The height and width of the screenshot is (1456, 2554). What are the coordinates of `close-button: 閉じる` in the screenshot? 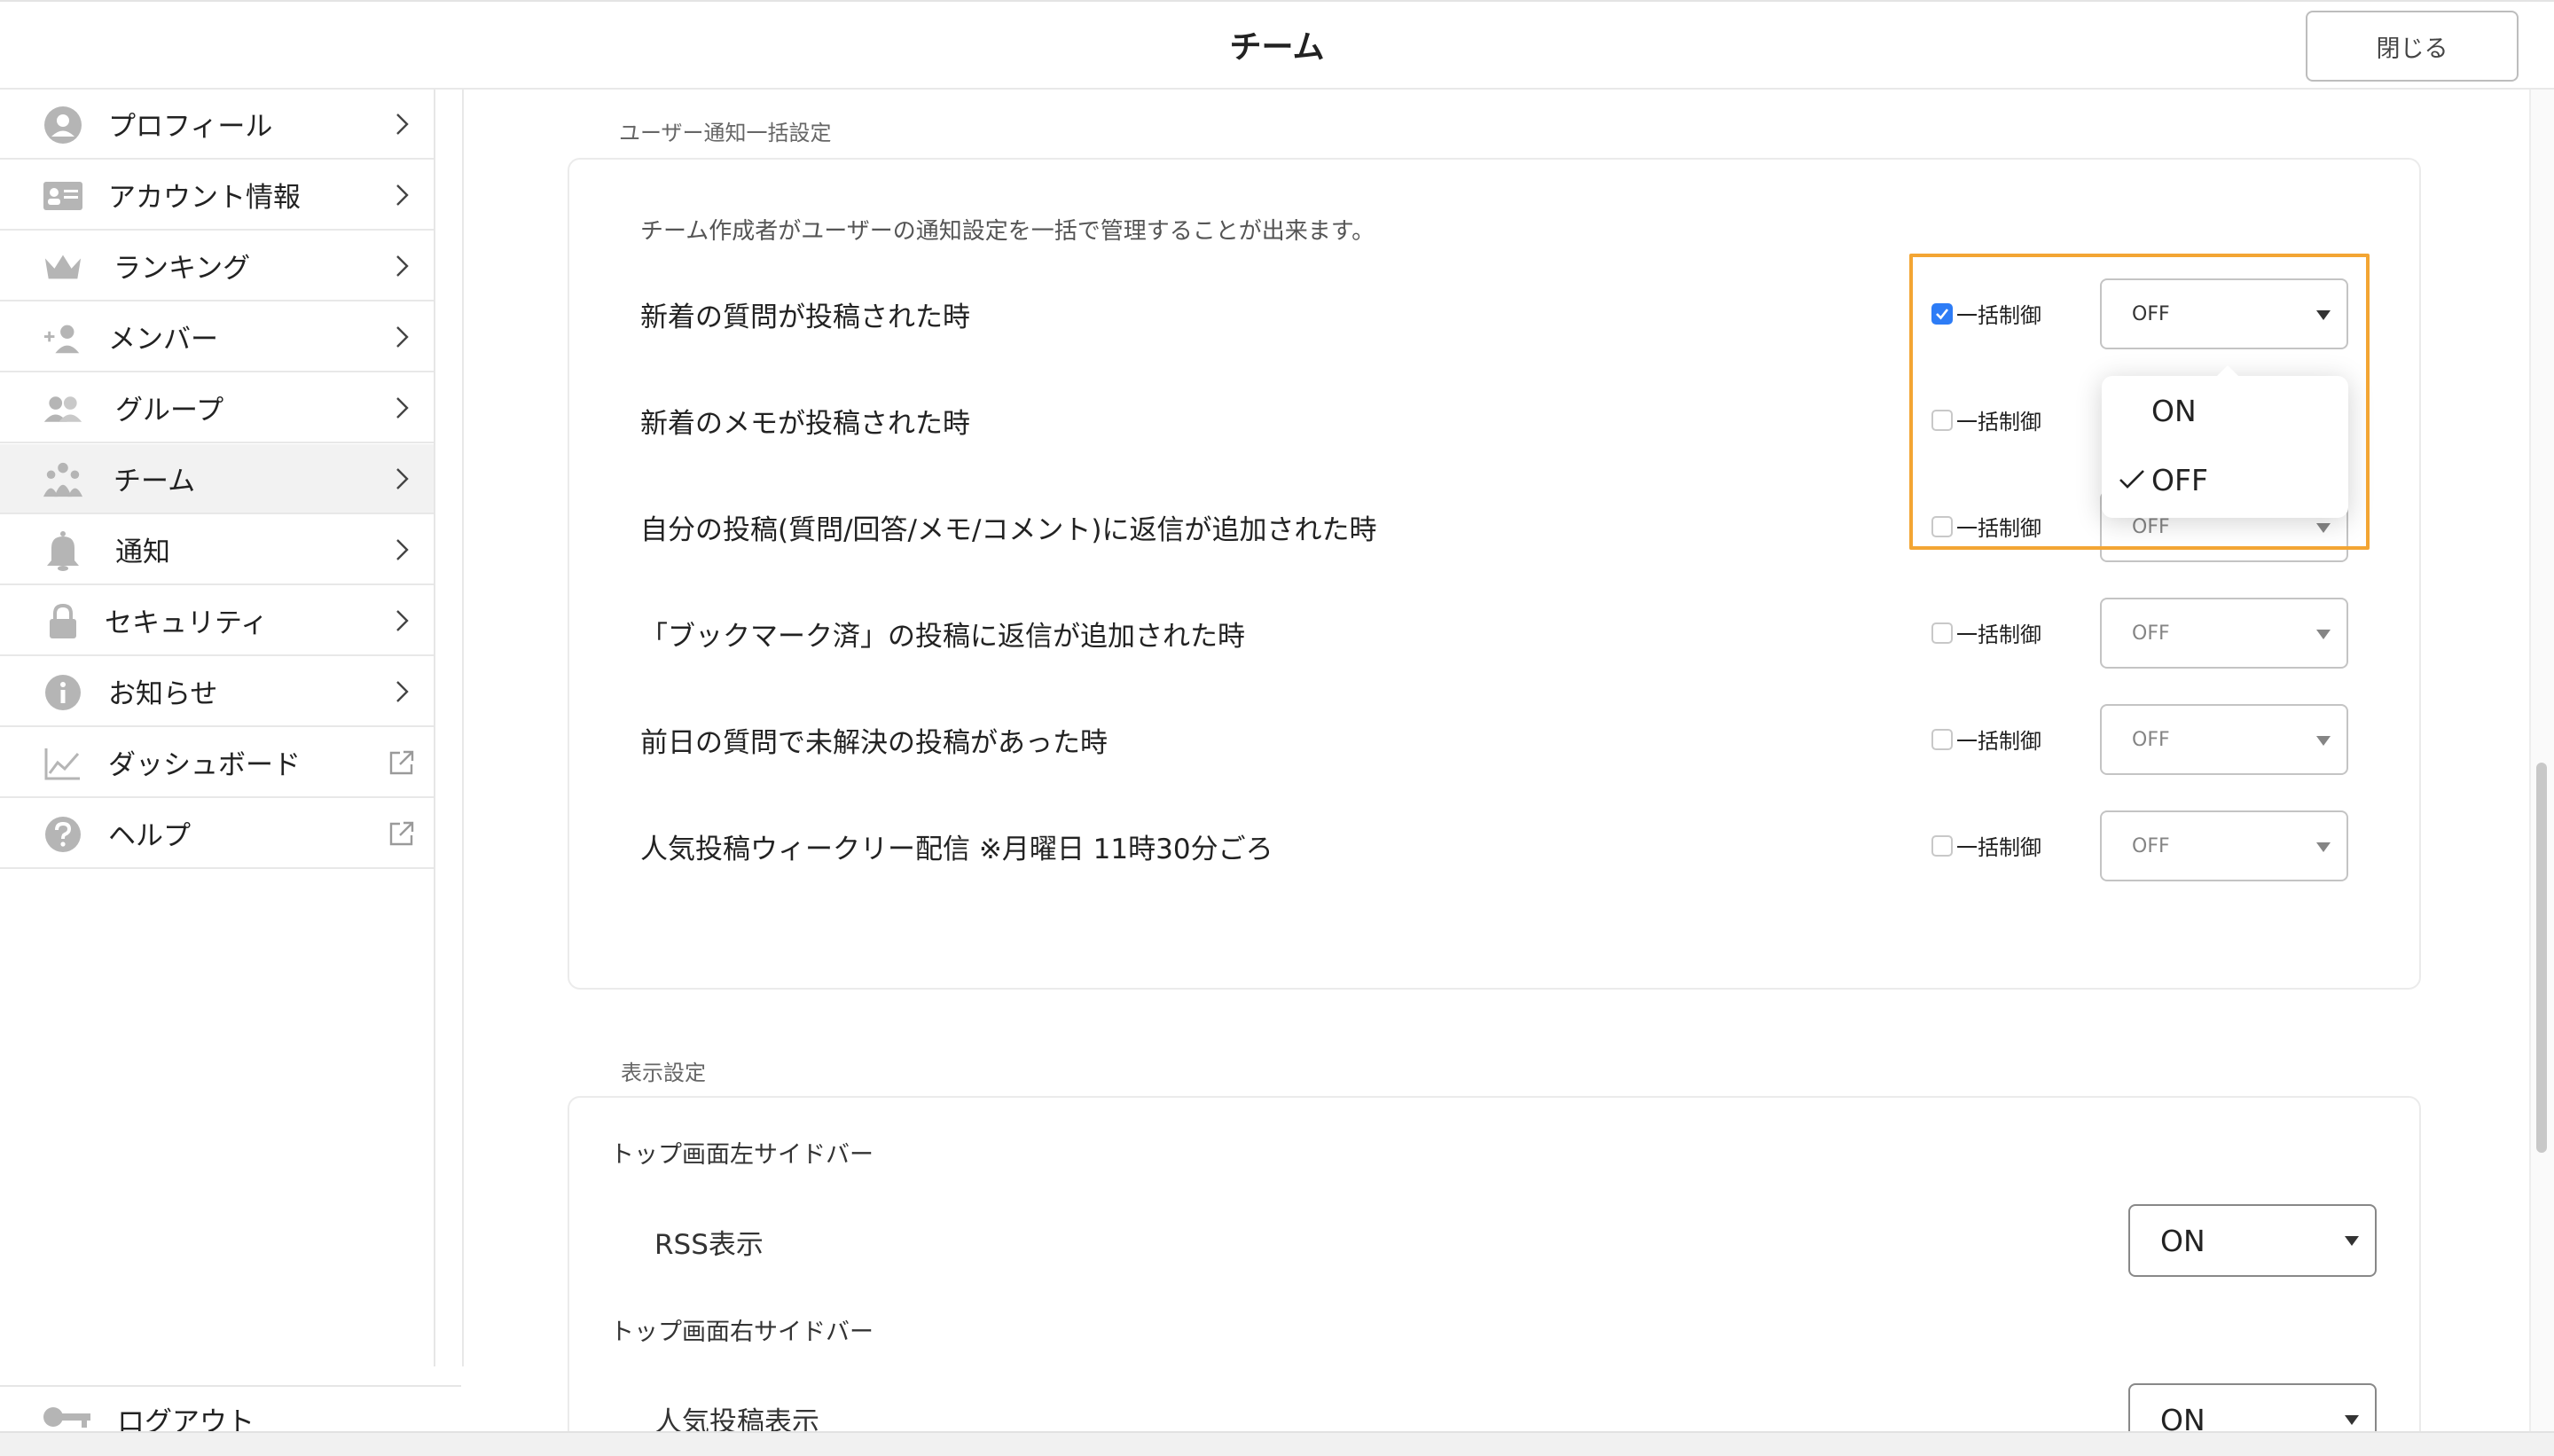 It's located at (2412, 46).